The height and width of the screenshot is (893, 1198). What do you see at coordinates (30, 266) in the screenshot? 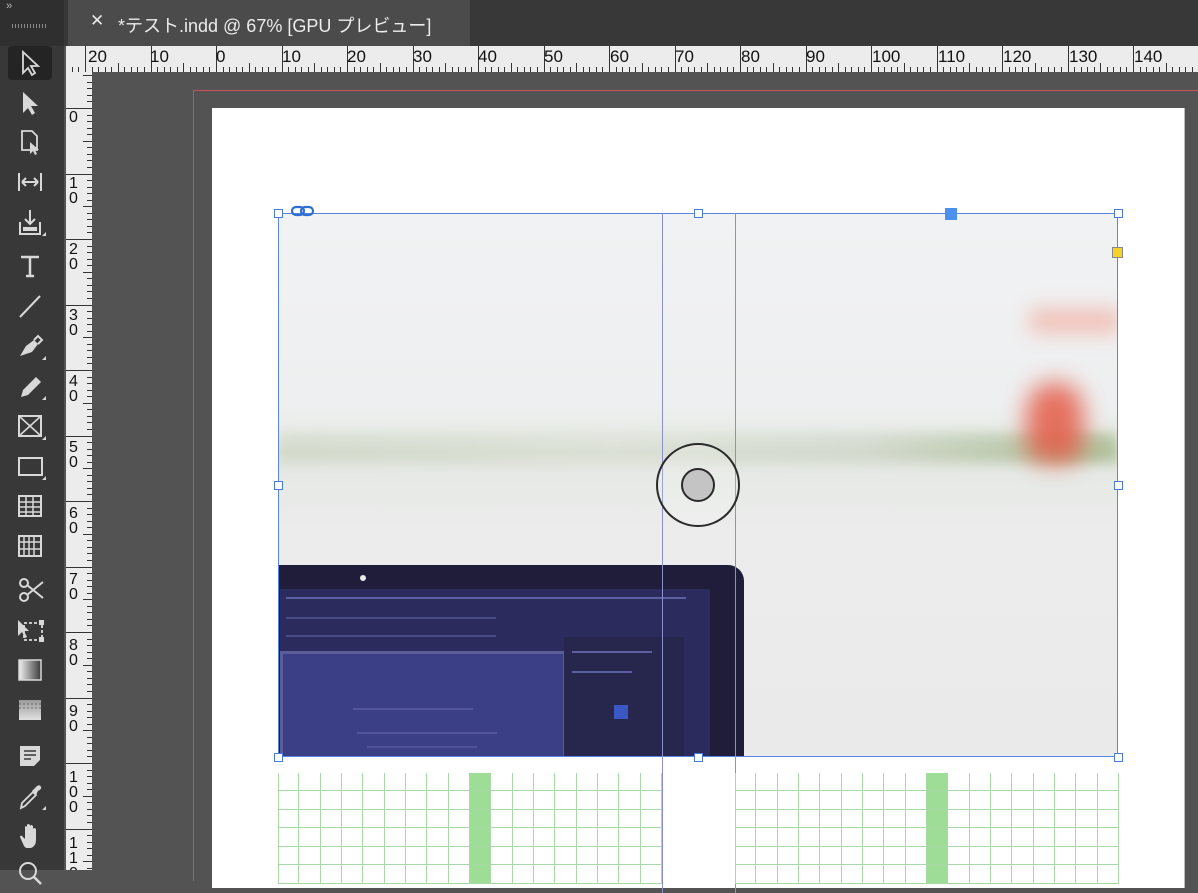
I see `type-tool` at bounding box center [30, 266].